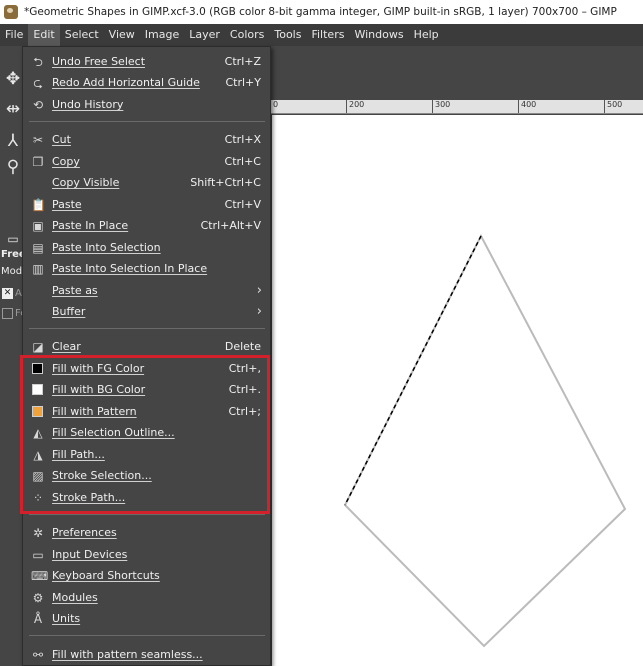 The height and width of the screenshot is (666, 643). What do you see at coordinates (94, 411) in the screenshot?
I see `menu-item-label: Fill with Pattern` at bounding box center [94, 411].